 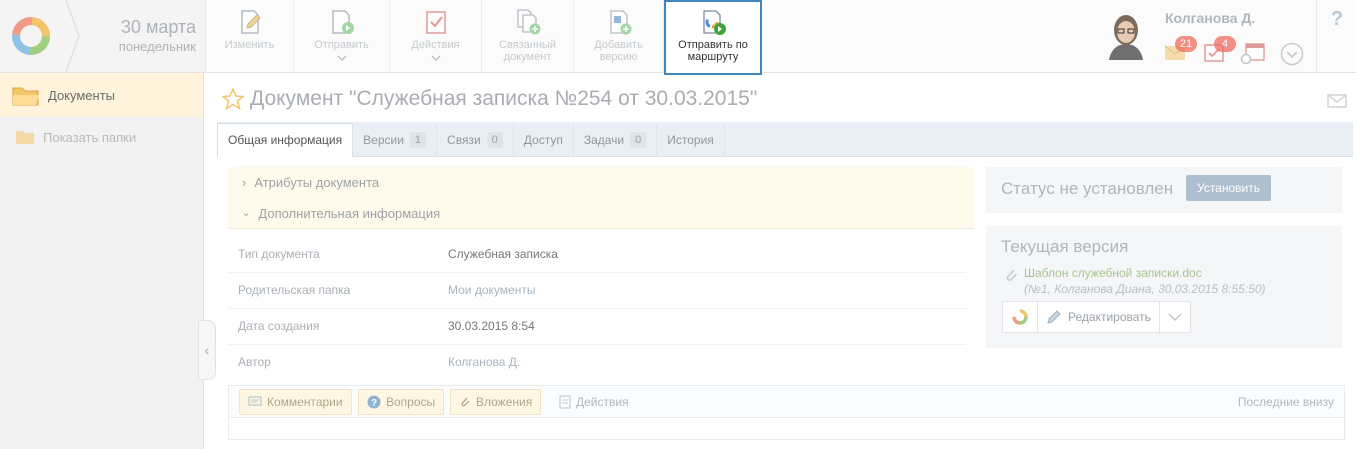 I want to click on edit-version-button: Редактировать, so click(x=1099, y=317).